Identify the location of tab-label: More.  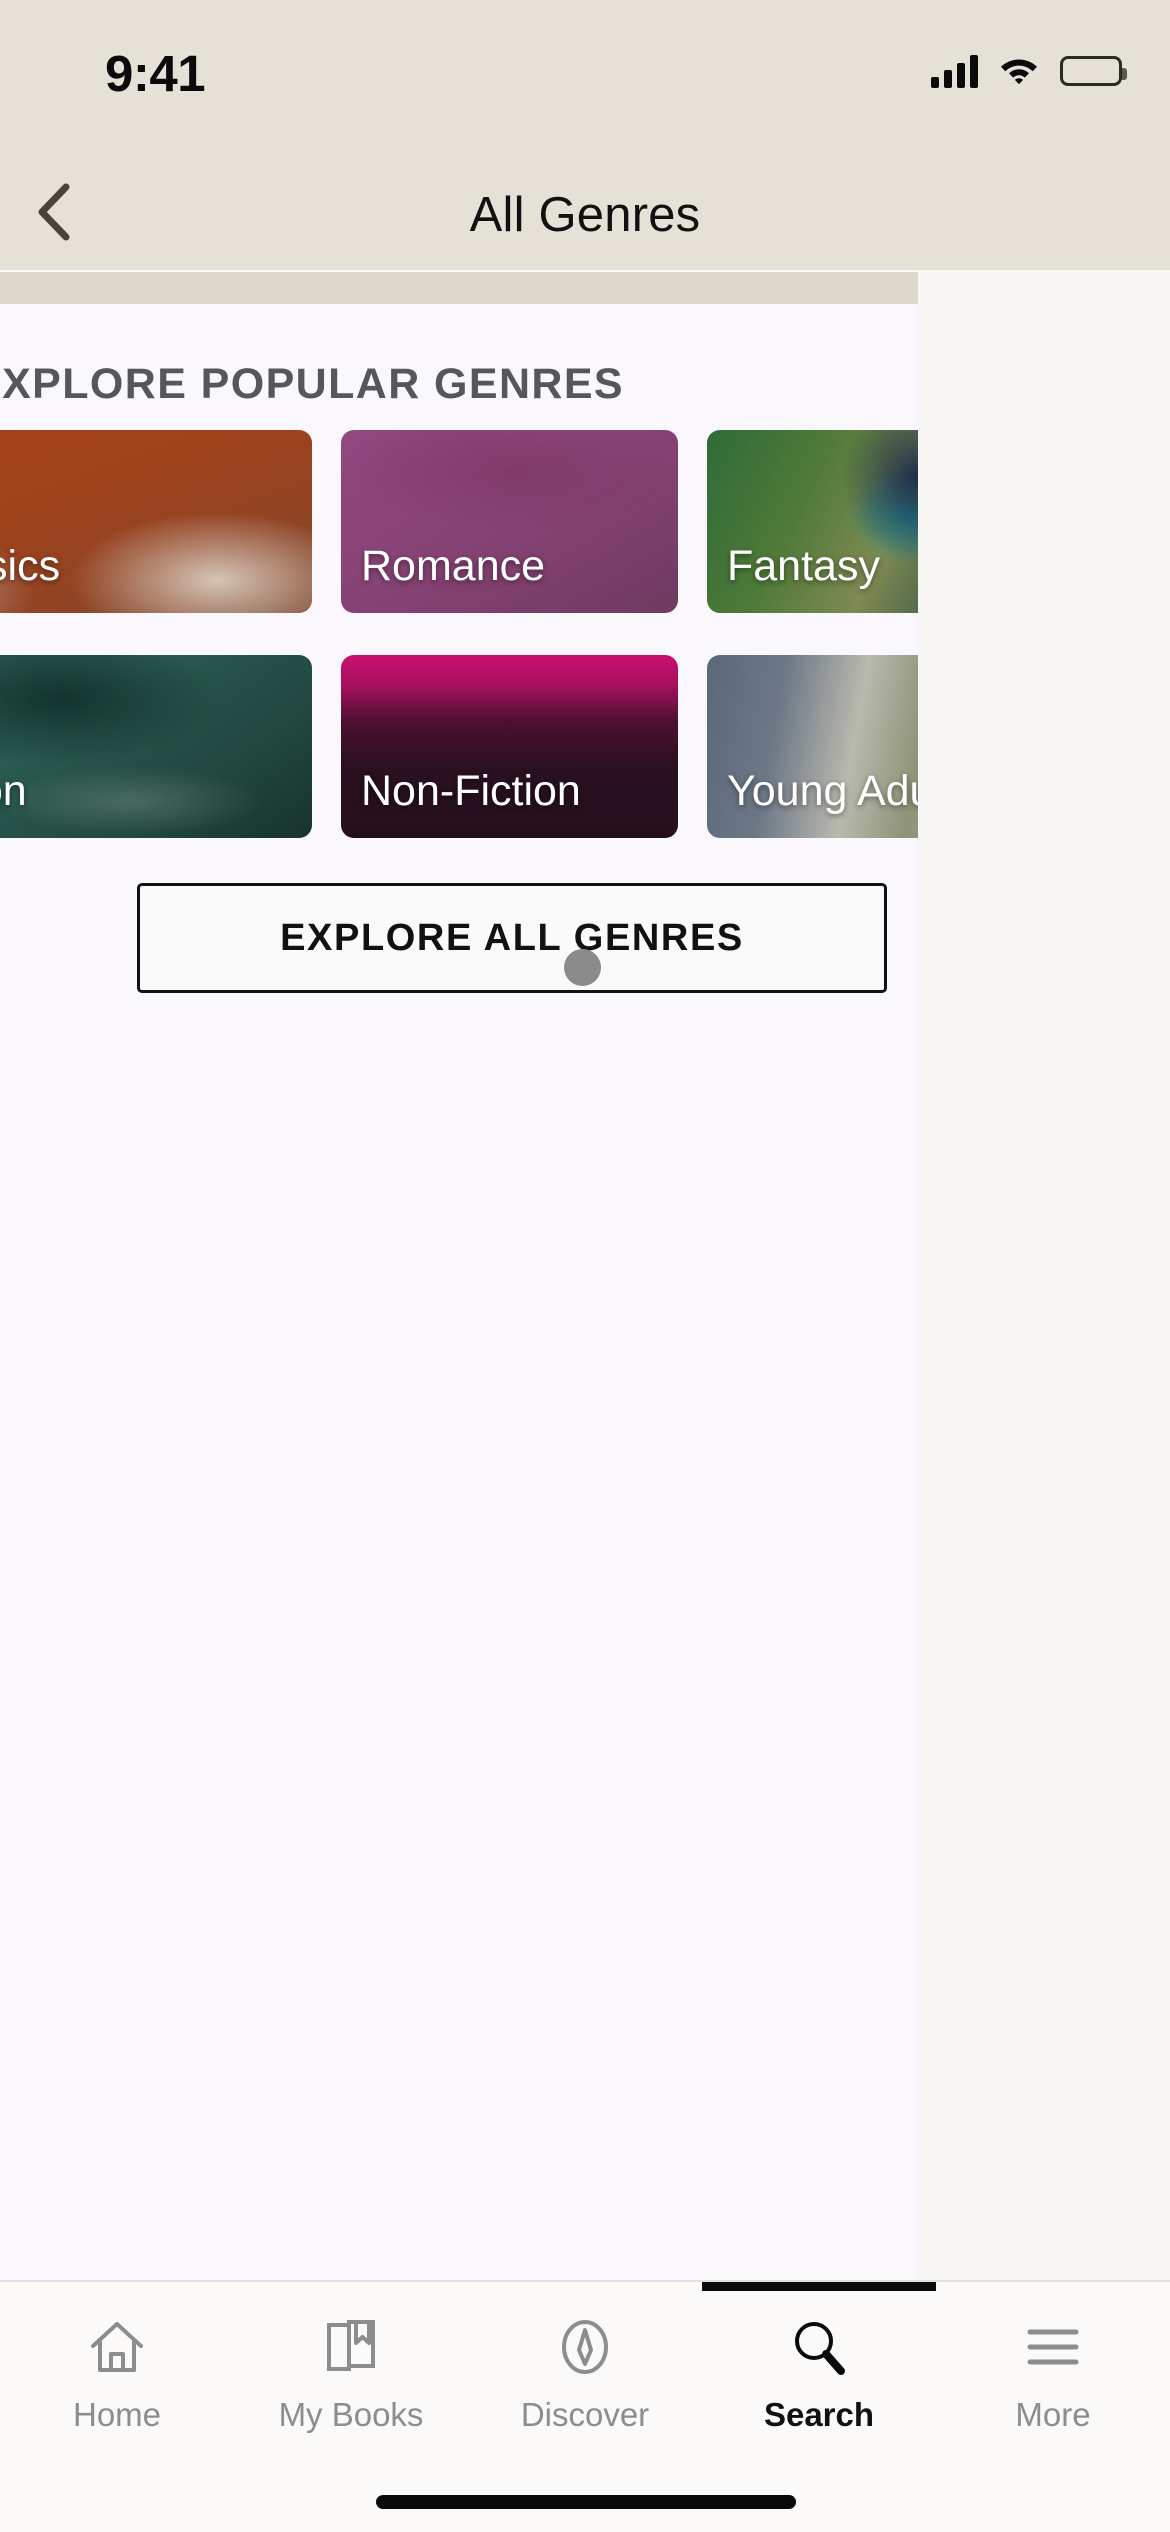
(1053, 2414).